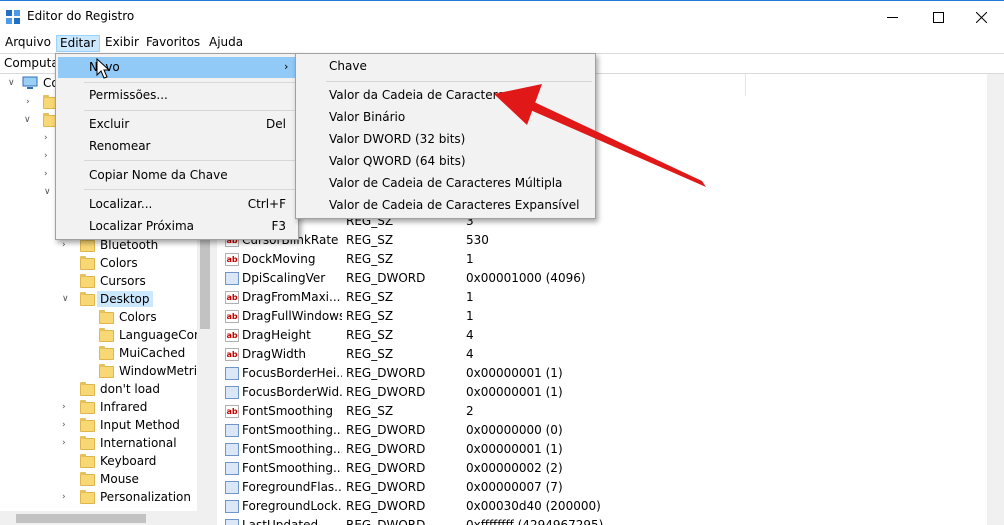  I want to click on submenu-item-binario: Valor Binário, so click(367, 117).